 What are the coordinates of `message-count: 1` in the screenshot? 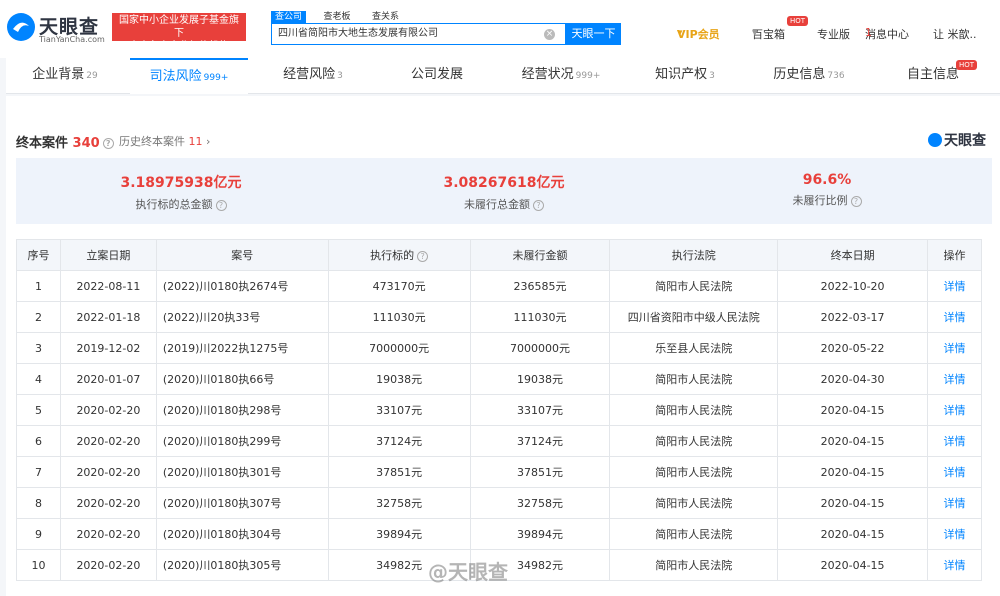 It's located at (868, 32).